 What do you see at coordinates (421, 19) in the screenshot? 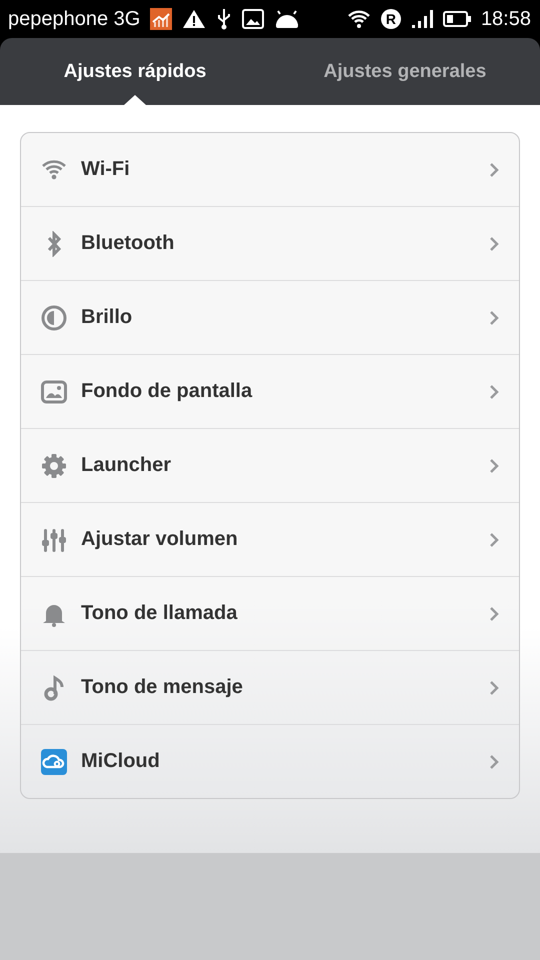
I see `signal-icon` at bounding box center [421, 19].